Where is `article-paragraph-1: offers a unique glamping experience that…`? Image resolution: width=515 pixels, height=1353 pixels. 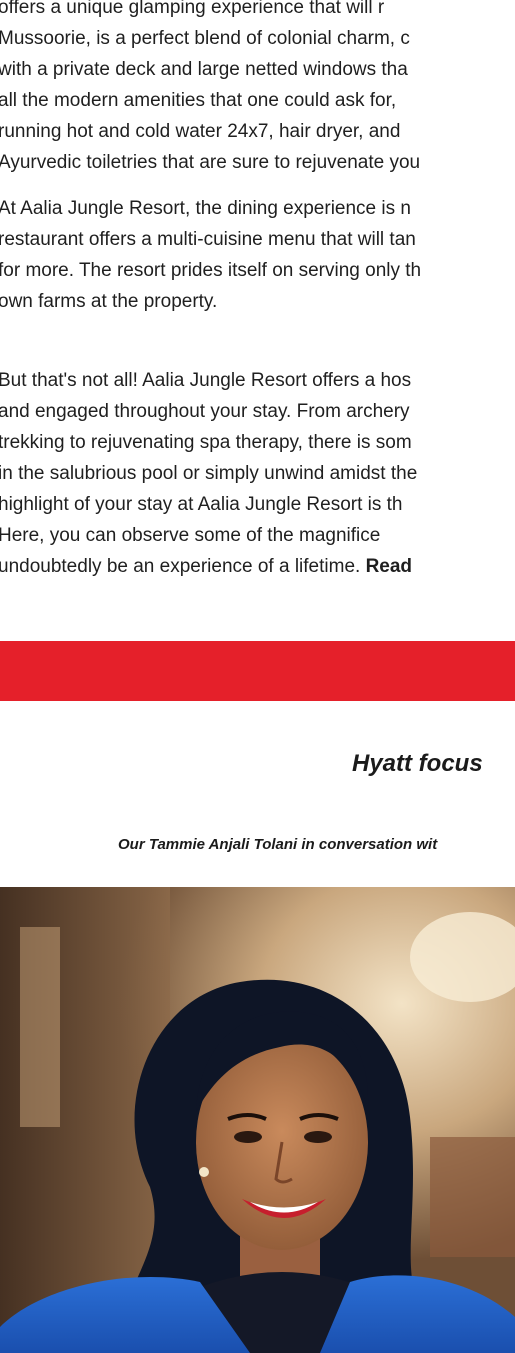
article-paragraph-1: offers a unique glamping experience that… is located at coordinates (257, 89).